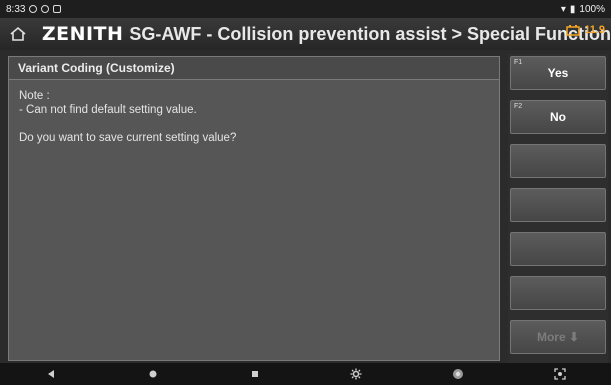  I want to click on note-label: Note :, so click(34, 96).